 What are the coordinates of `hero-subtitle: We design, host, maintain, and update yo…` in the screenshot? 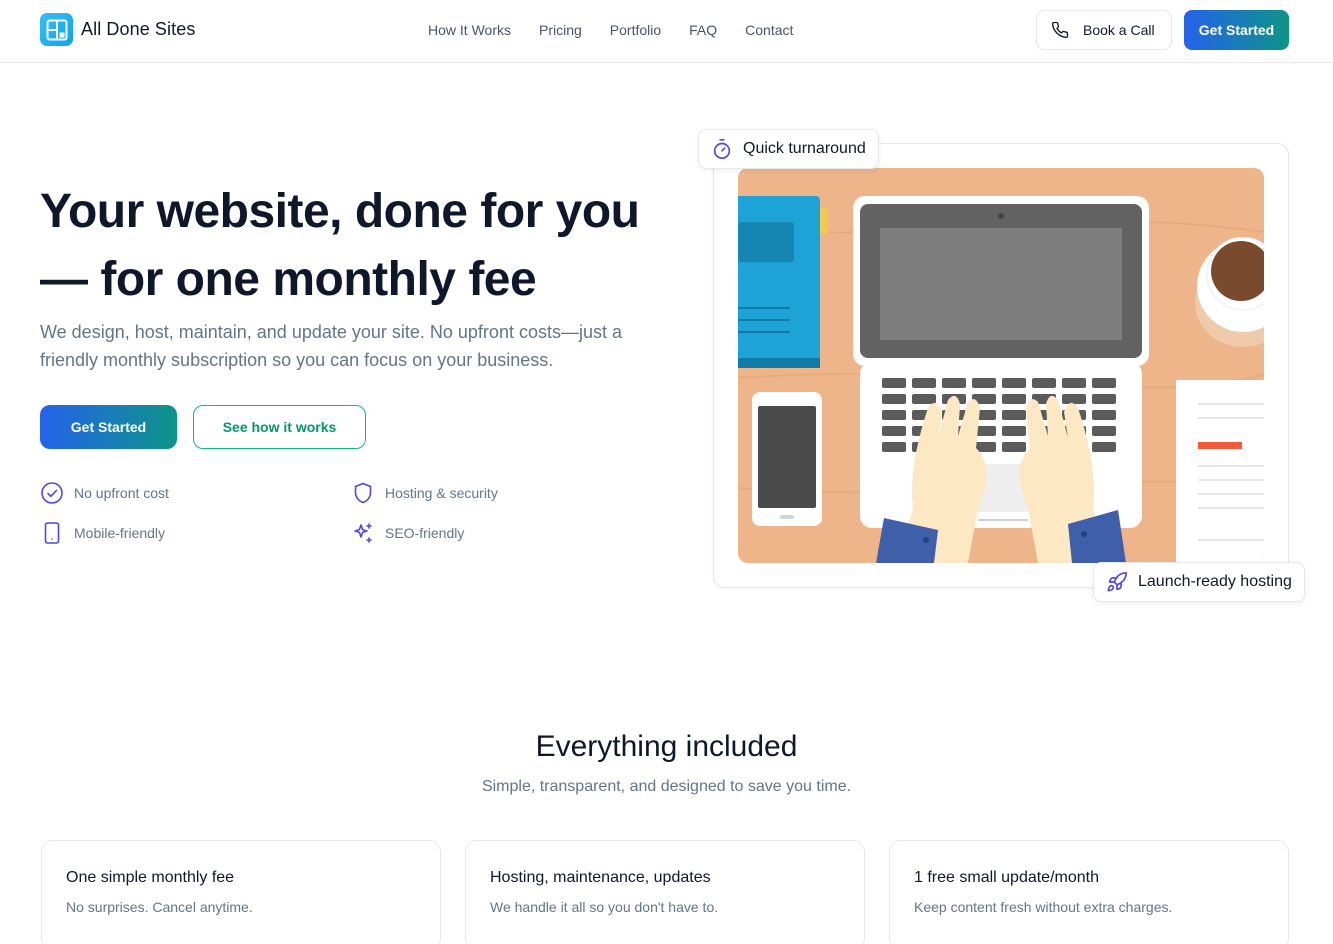 It's located at (331, 346).